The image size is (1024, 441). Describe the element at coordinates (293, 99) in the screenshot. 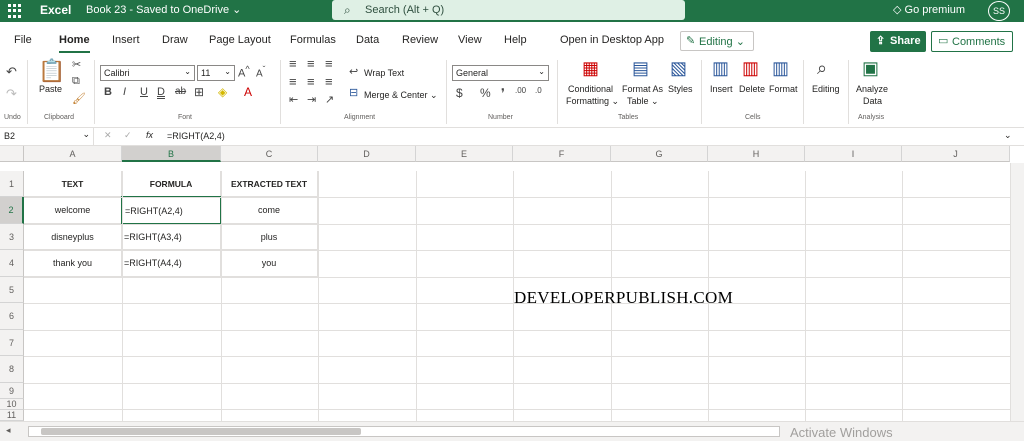

I see `decrease-indent-icon: ⇤` at that location.